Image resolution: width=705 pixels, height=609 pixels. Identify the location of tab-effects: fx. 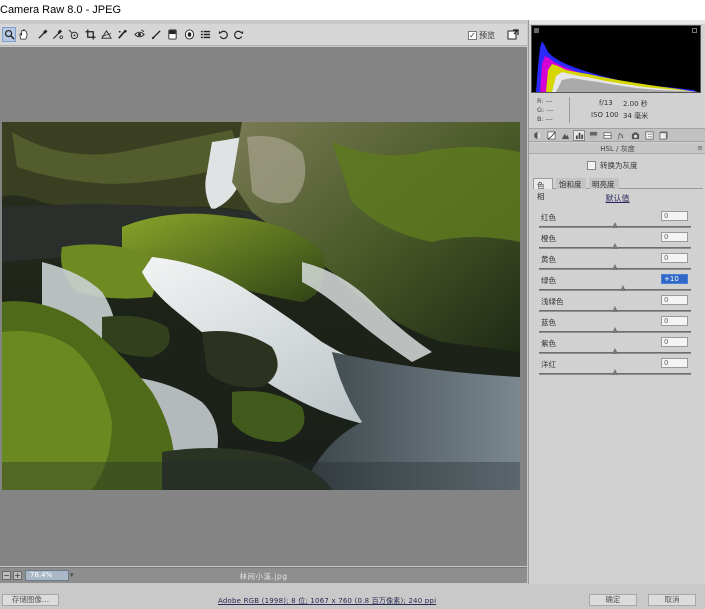
(621, 135).